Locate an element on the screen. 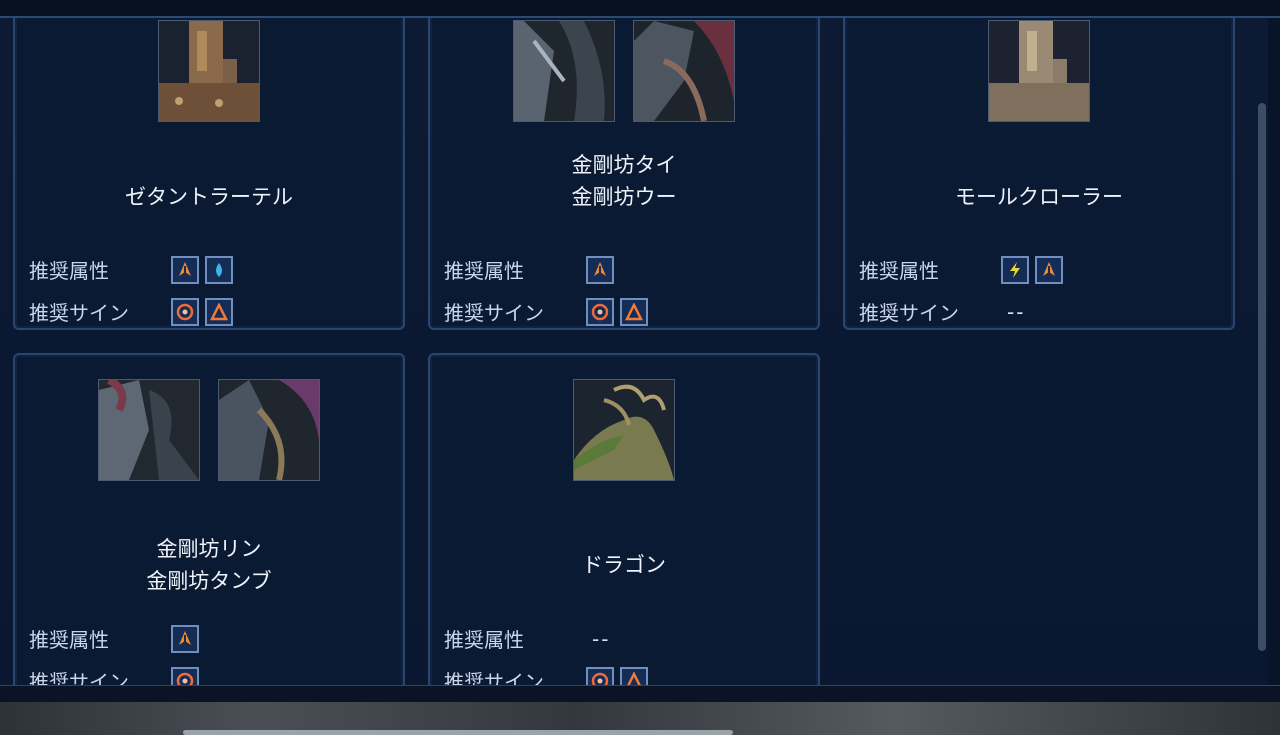 The image size is (1280, 735). scrollbar is located at coordinates (1262, 377).